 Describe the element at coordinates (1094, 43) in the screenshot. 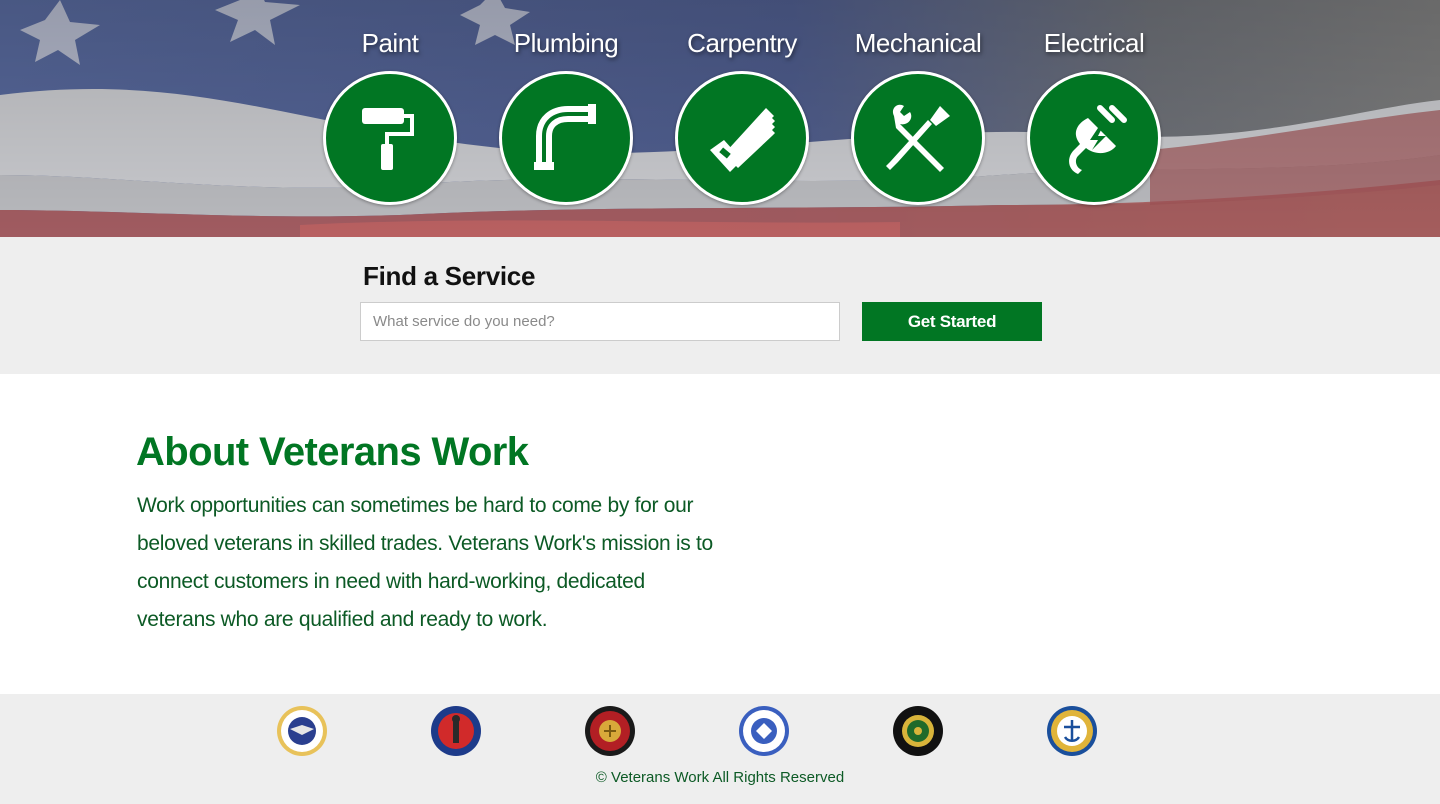

I see `service-label: Electrical` at that location.